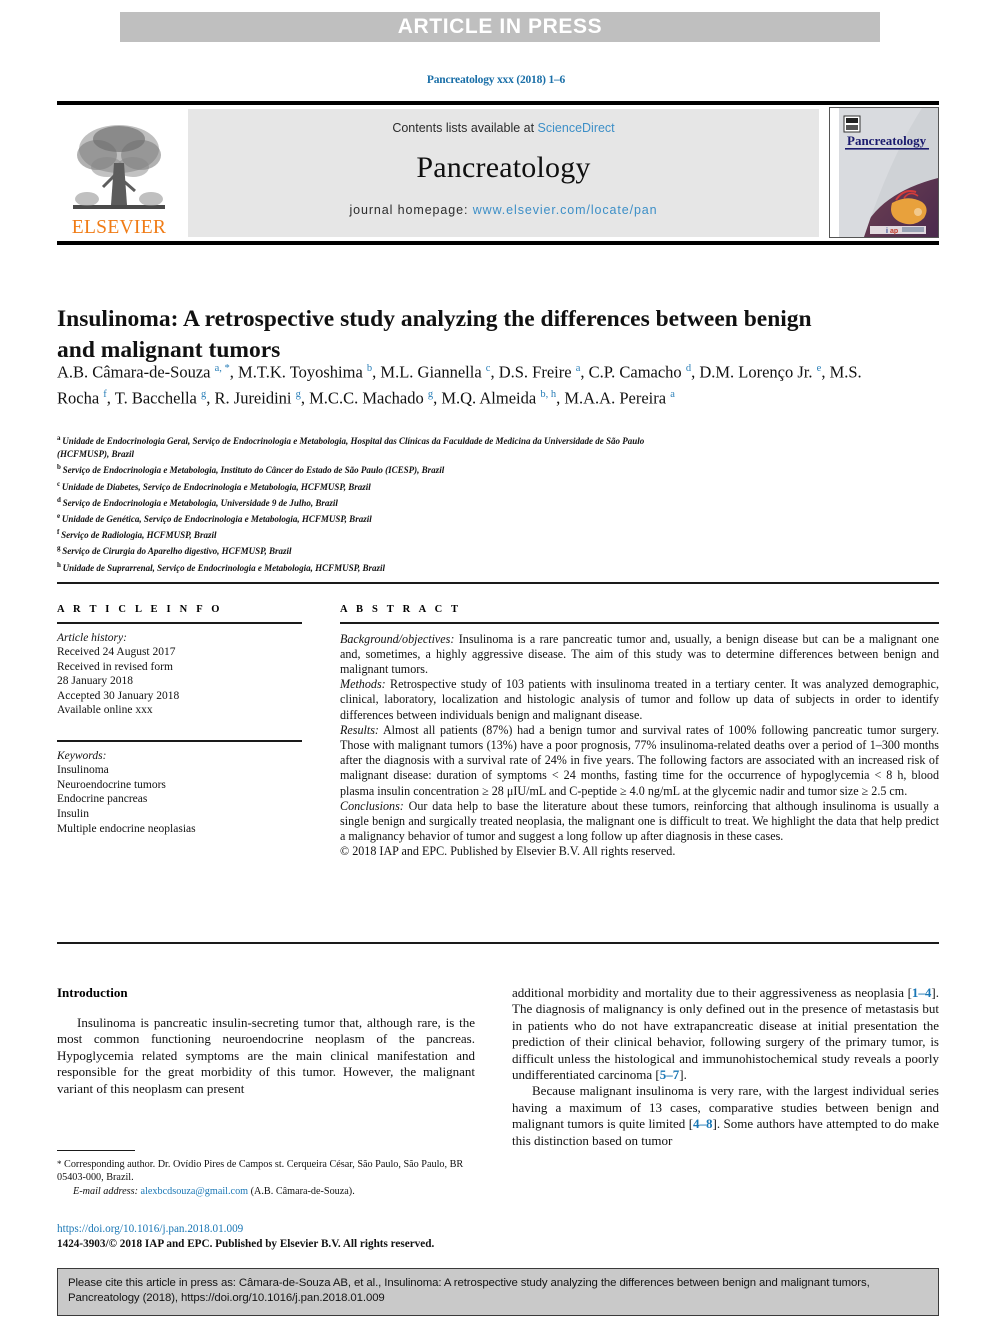  What do you see at coordinates (472, 534) in the screenshot?
I see `affiliation-item: f Serviço de Radiologia, HCFMUSP, Brazil` at bounding box center [472, 534].